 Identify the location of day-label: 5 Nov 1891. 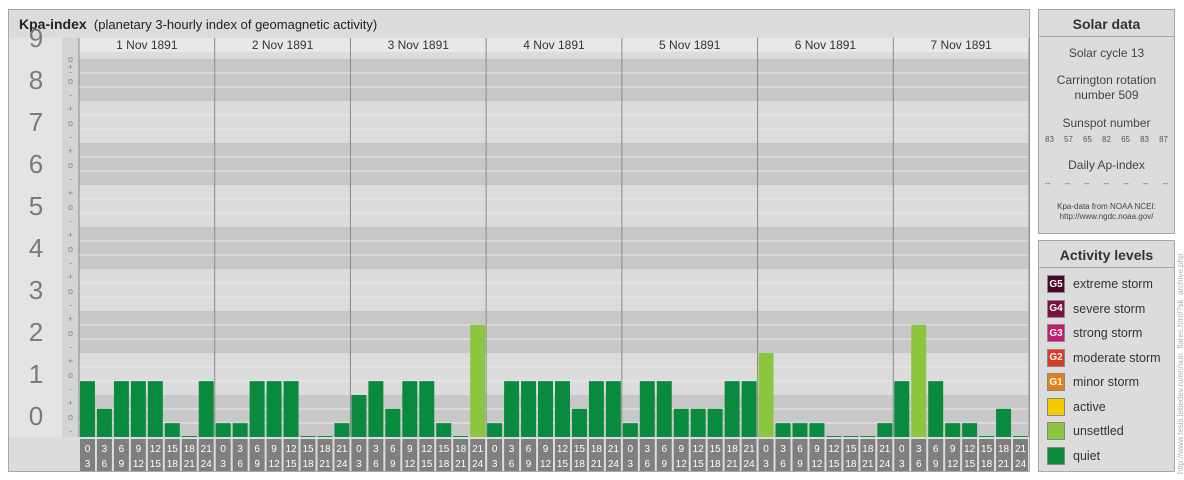
(690, 45).